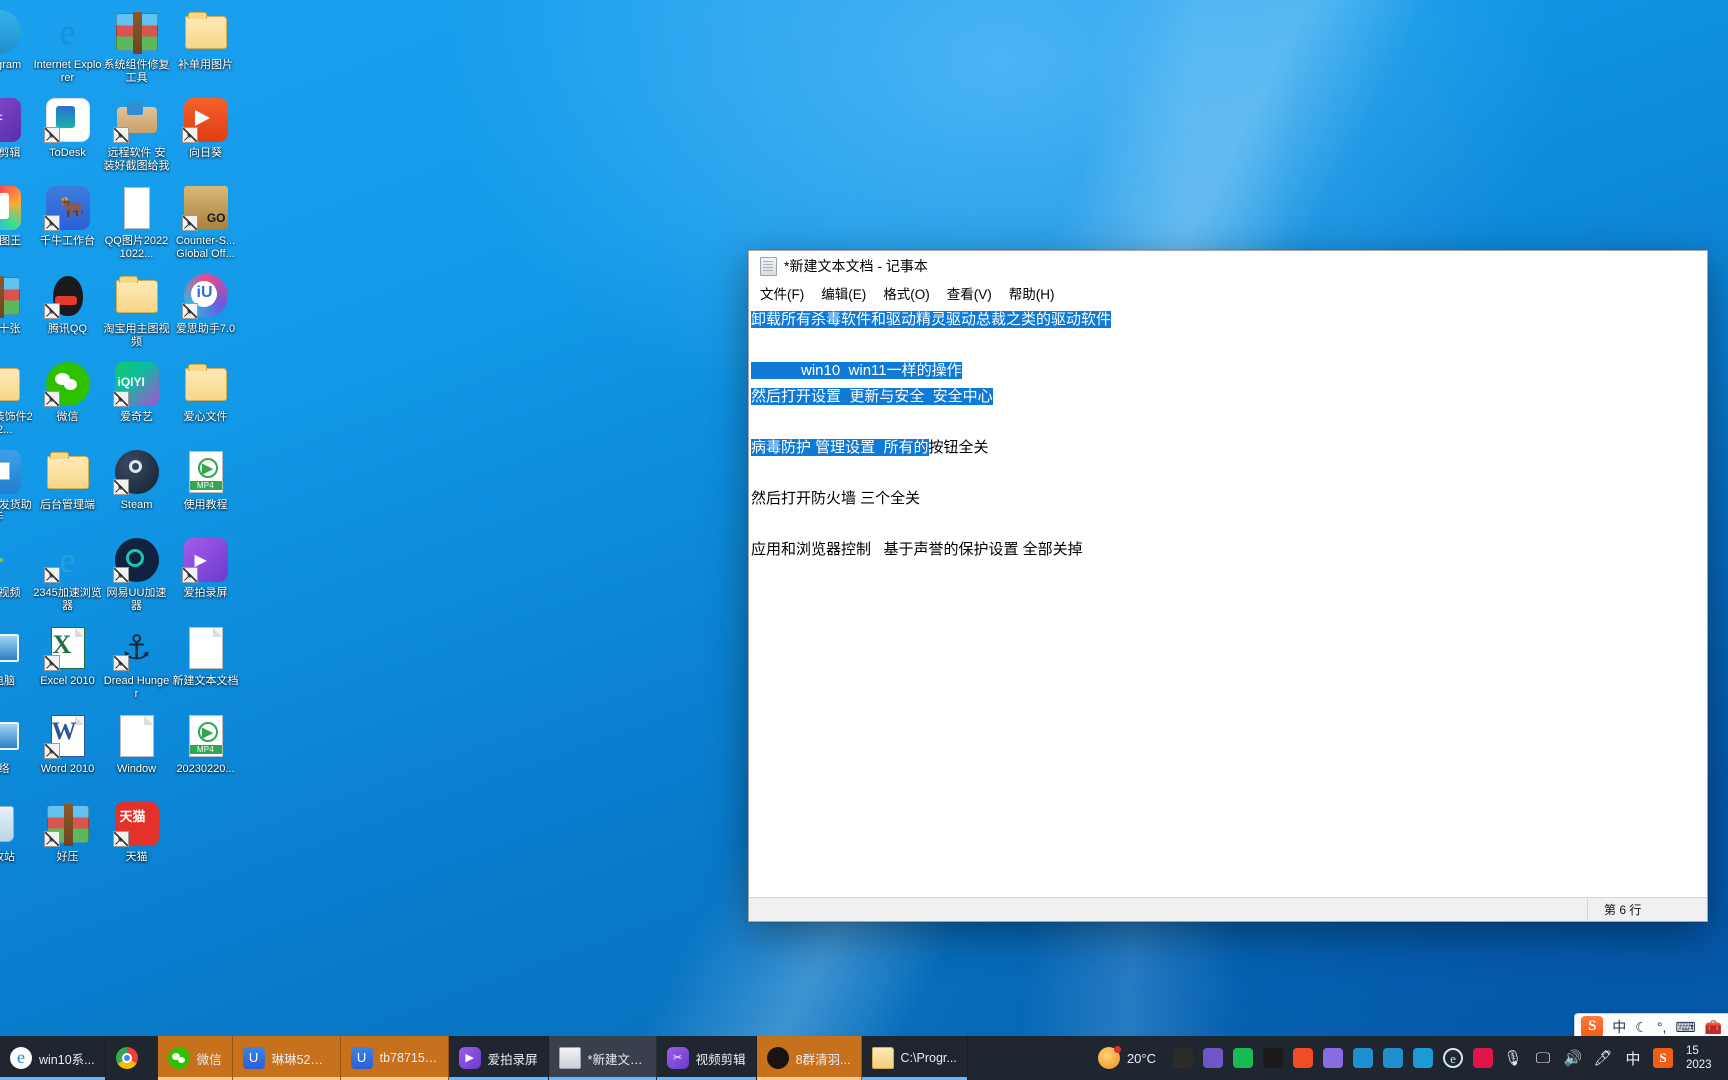 The image size is (1728, 1080). What do you see at coordinates (136, 400) in the screenshot?
I see `desktop-icon: iQIYI 爱奇艺` at bounding box center [136, 400].